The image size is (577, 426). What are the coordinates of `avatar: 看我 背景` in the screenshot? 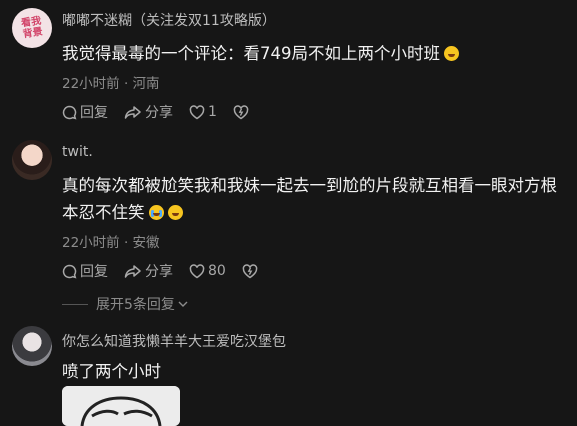 It's located at (32, 28).